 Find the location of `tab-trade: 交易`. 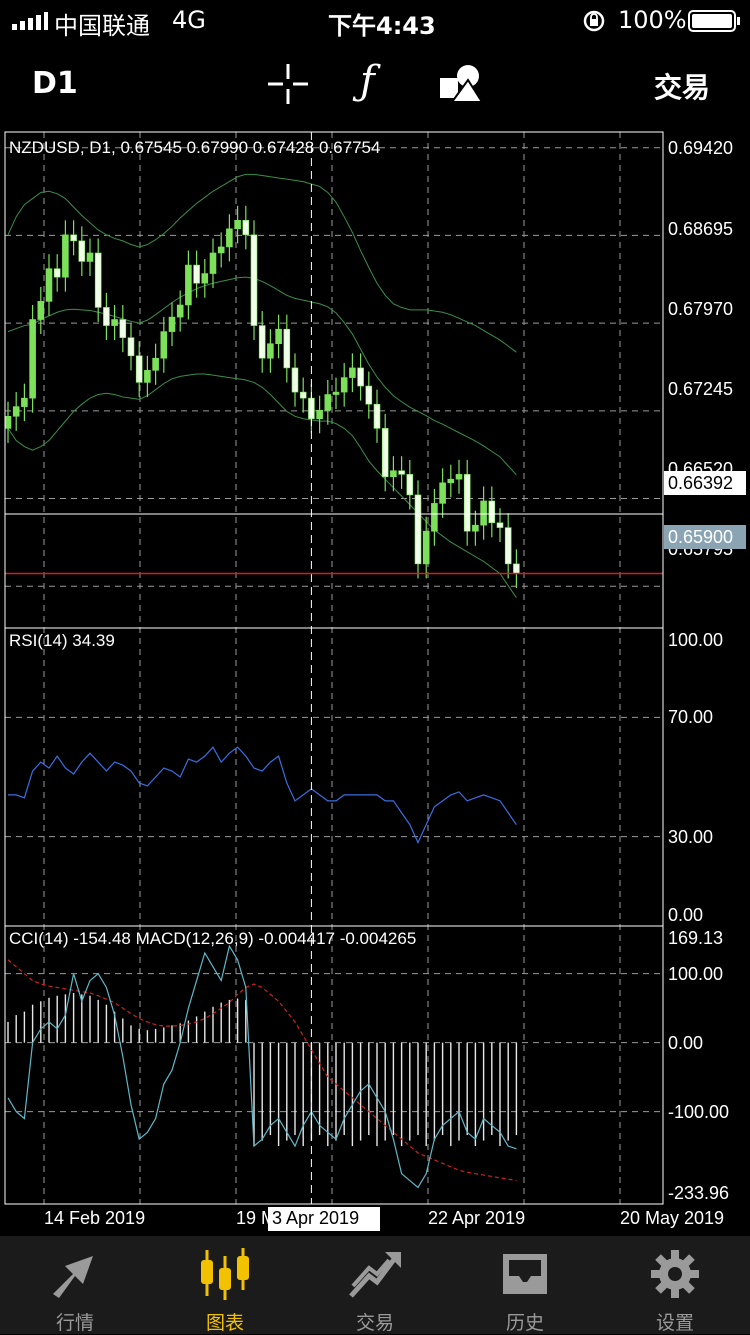

tab-trade: 交易 is located at coordinates (375, 1285).